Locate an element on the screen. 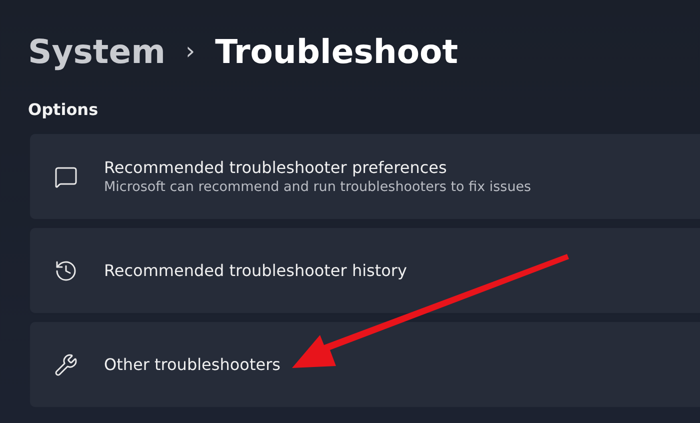 Image resolution: width=700 pixels, height=423 pixels. option-title: Recommended troubleshooter preferences is located at coordinates (276, 167).